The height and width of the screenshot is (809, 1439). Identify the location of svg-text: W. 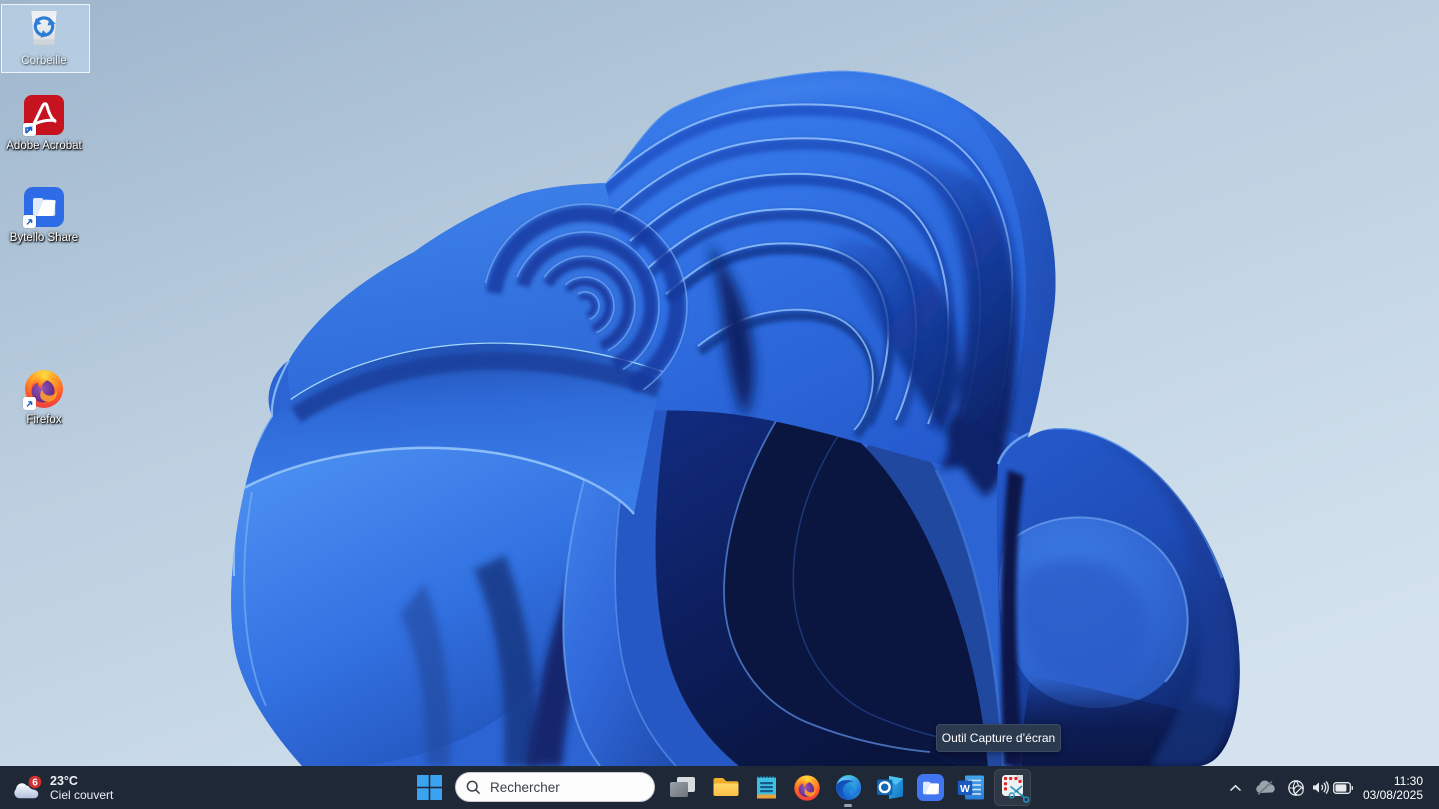
(965, 789).